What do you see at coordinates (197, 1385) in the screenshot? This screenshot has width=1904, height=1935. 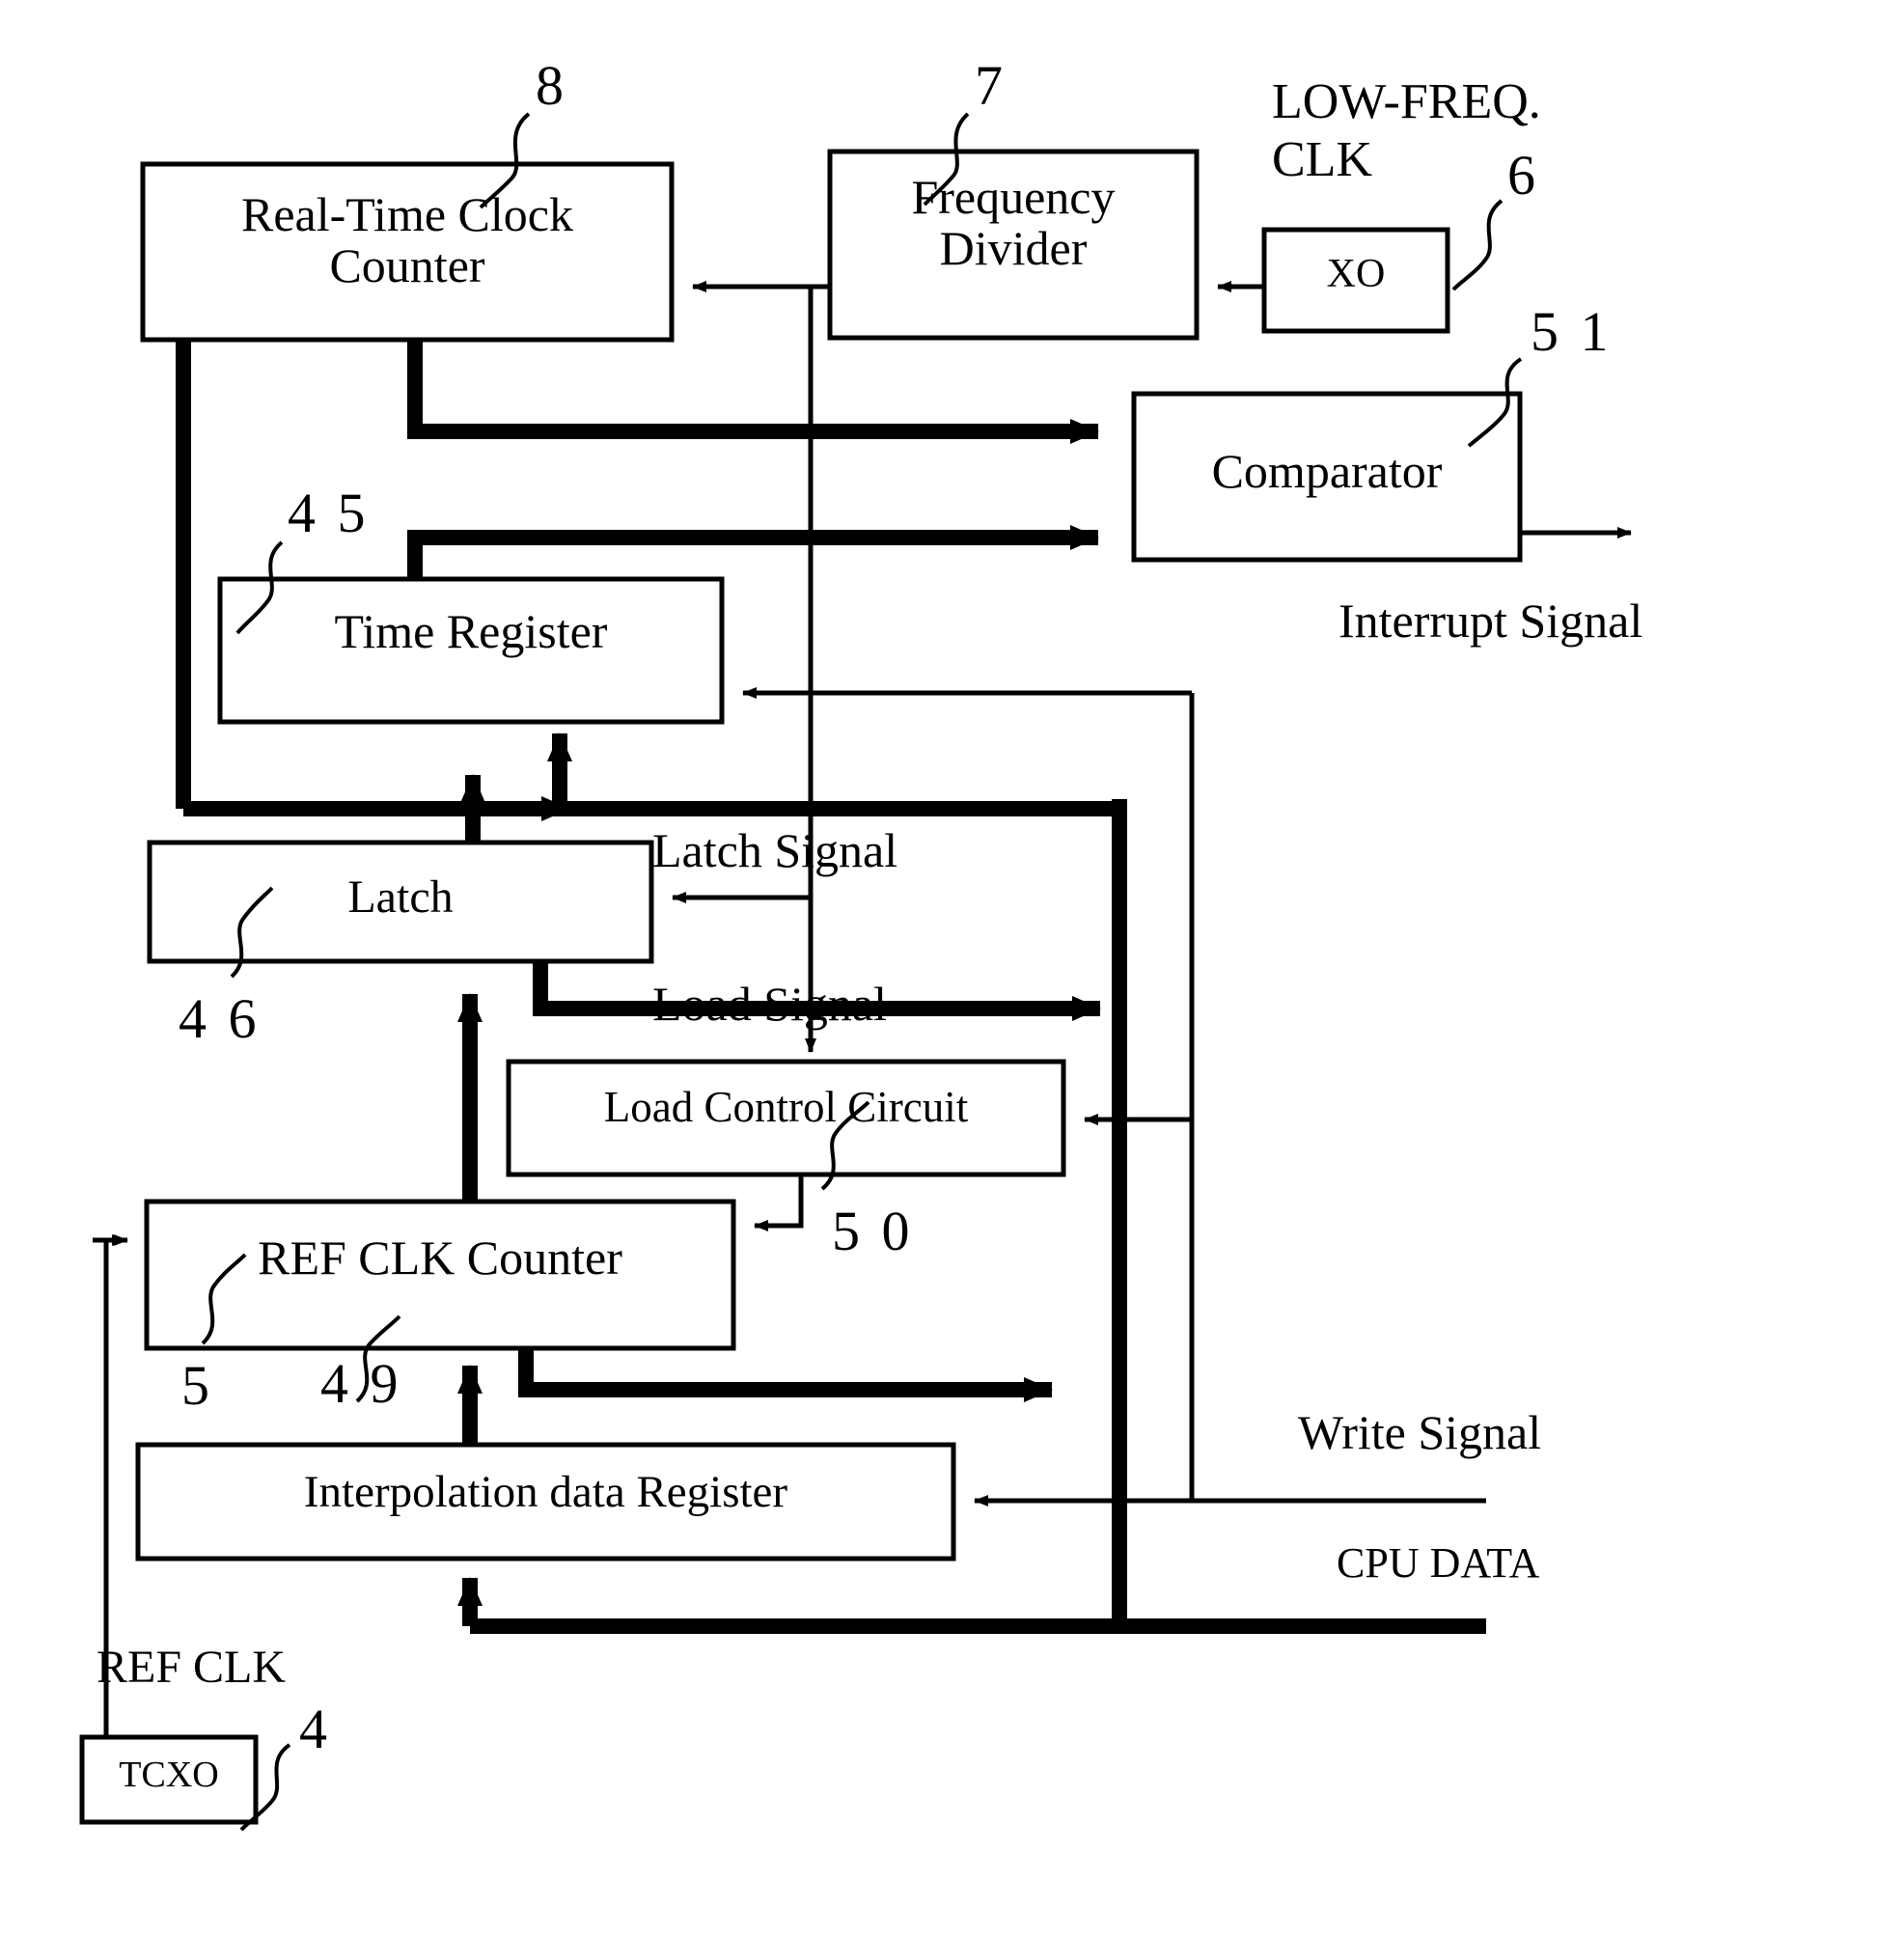 I see `ref-number-5: 5` at bounding box center [197, 1385].